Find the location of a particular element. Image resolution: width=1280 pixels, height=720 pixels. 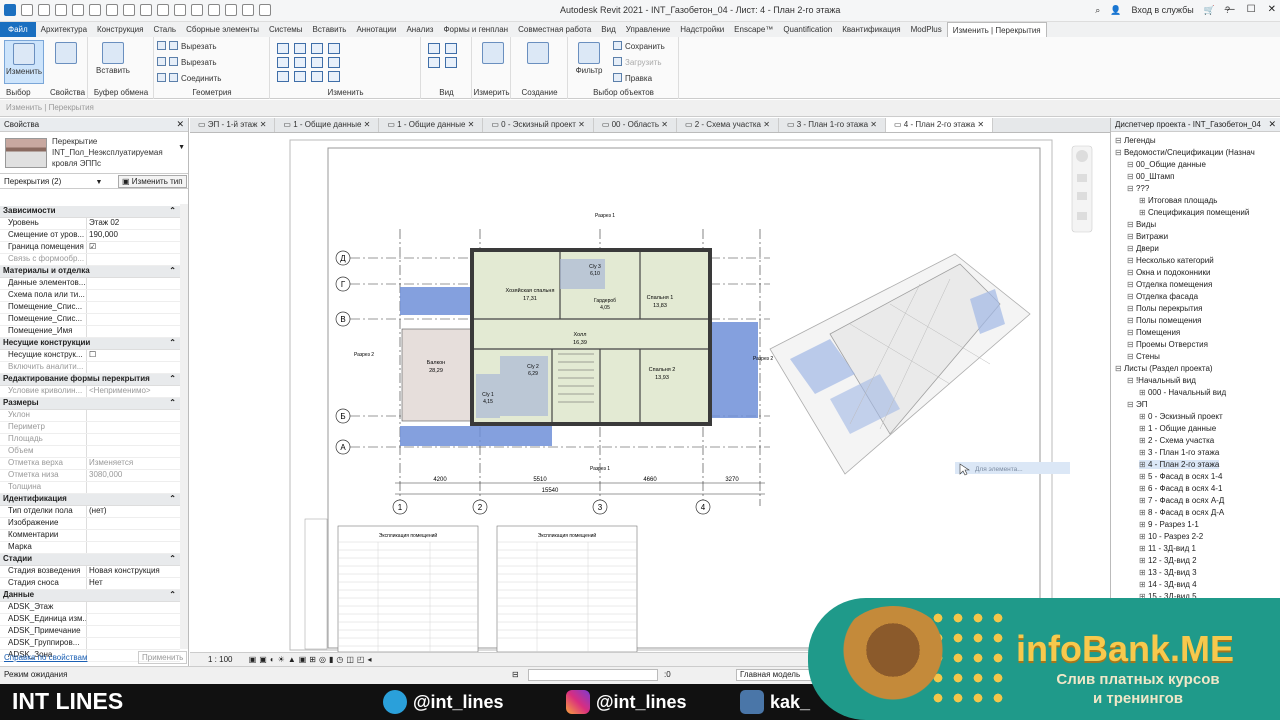

browser-item: ⊟ Ведомости/Спецификации (Назнач is located at coordinates (1185, 152).